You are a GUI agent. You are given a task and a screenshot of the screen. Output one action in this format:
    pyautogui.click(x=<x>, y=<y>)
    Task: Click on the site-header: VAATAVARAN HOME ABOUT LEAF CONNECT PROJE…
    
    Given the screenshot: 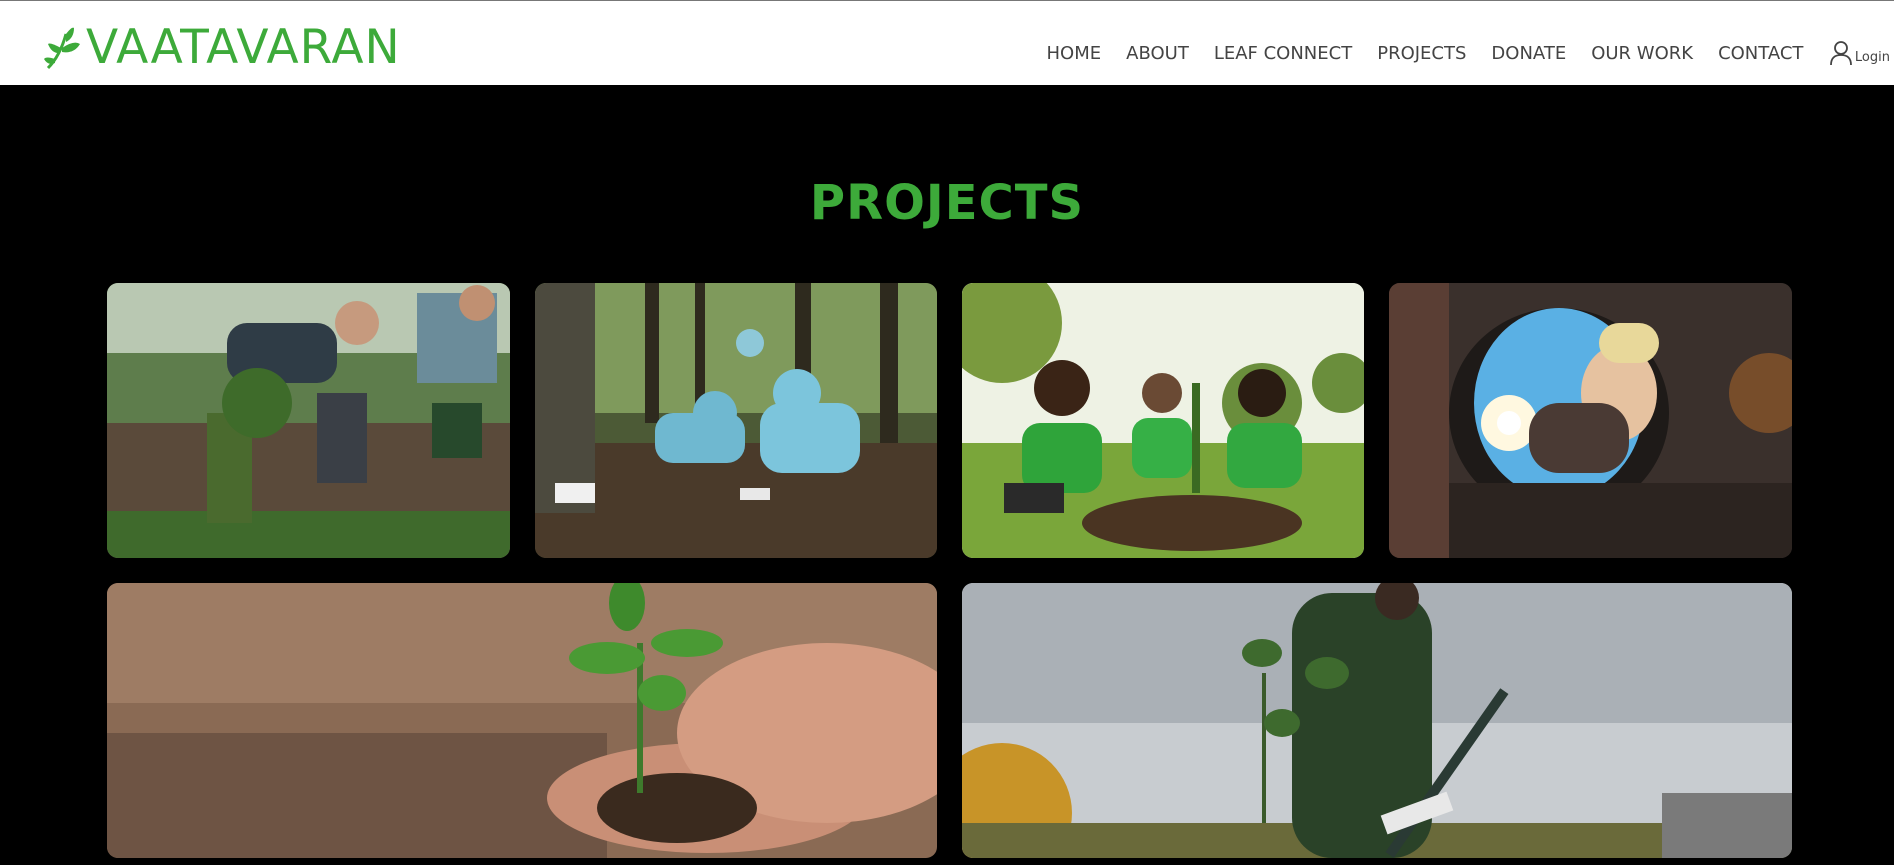 What is the action you would take?
    pyautogui.click(x=947, y=43)
    